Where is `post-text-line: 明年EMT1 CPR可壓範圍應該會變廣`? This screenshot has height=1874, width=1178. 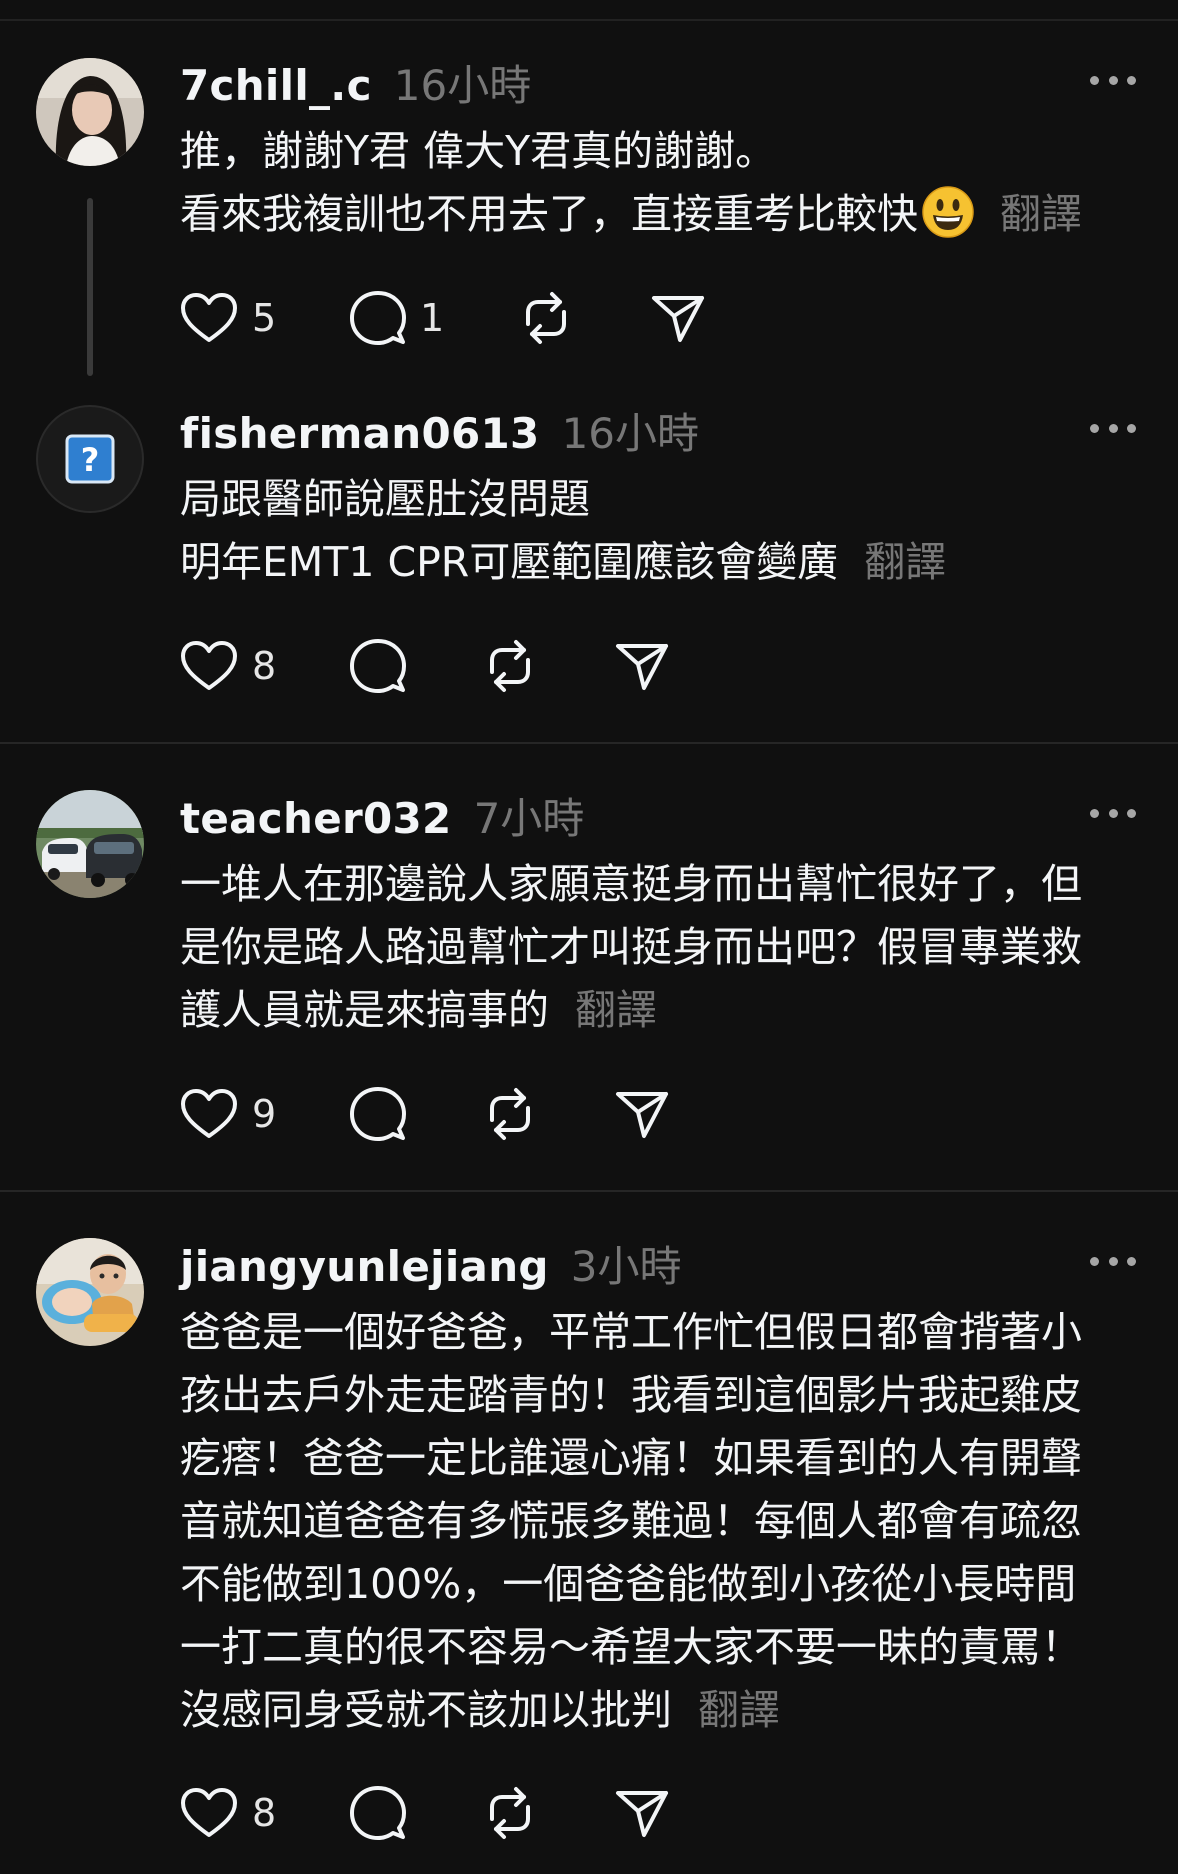 post-text-line: 明年EMT1 CPR可壓範圍應該會變廣 is located at coordinates (509, 562).